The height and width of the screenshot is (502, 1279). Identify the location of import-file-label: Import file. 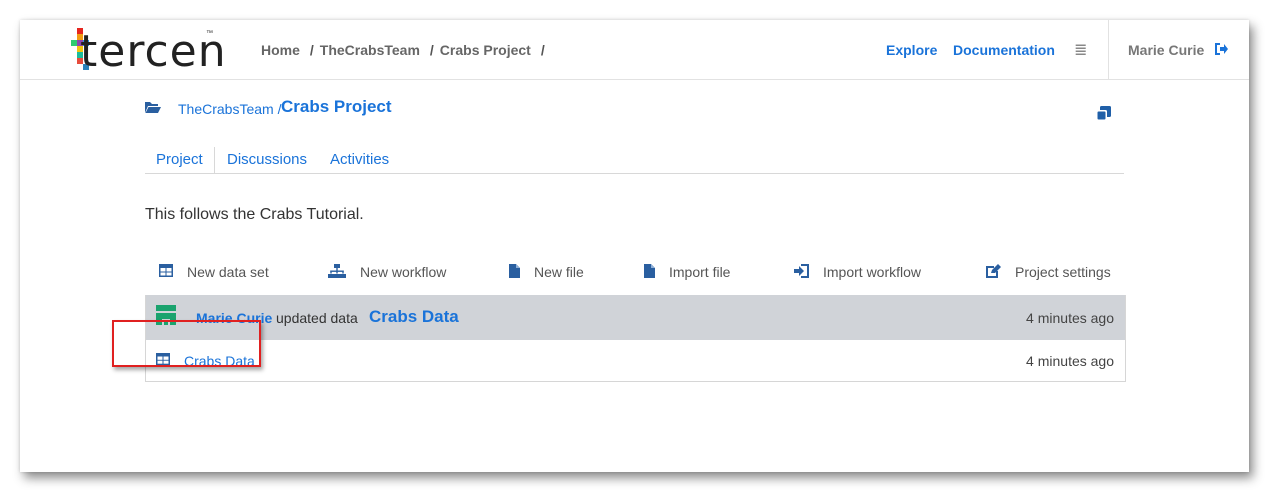
(700, 272).